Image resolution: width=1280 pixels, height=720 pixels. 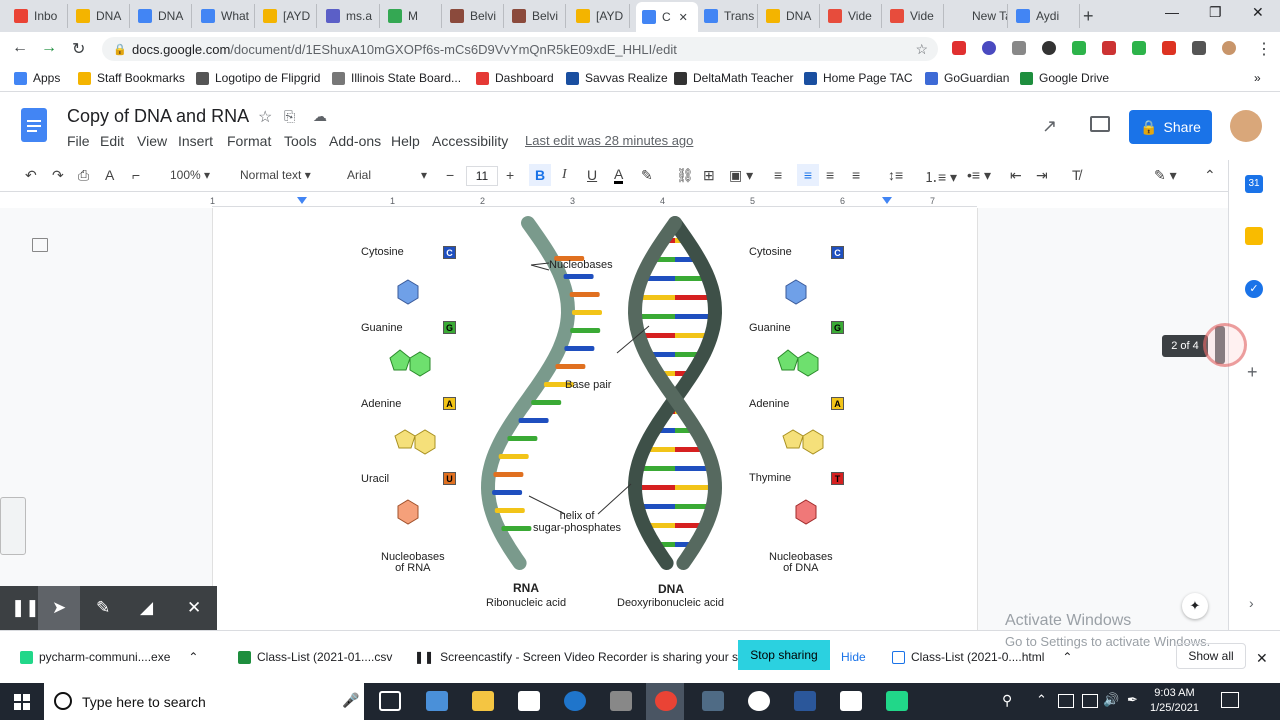 I want to click on link-icon: ⛓, so click(x=685, y=175).